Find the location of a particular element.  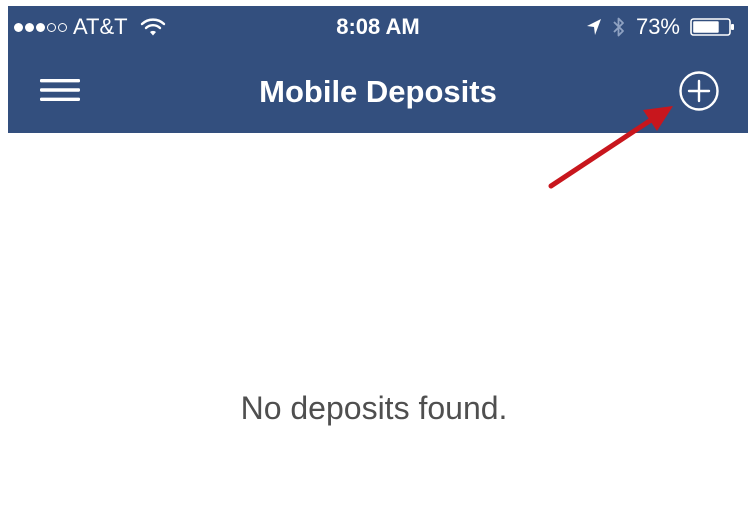

battery-icon is located at coordinates (712, 27).